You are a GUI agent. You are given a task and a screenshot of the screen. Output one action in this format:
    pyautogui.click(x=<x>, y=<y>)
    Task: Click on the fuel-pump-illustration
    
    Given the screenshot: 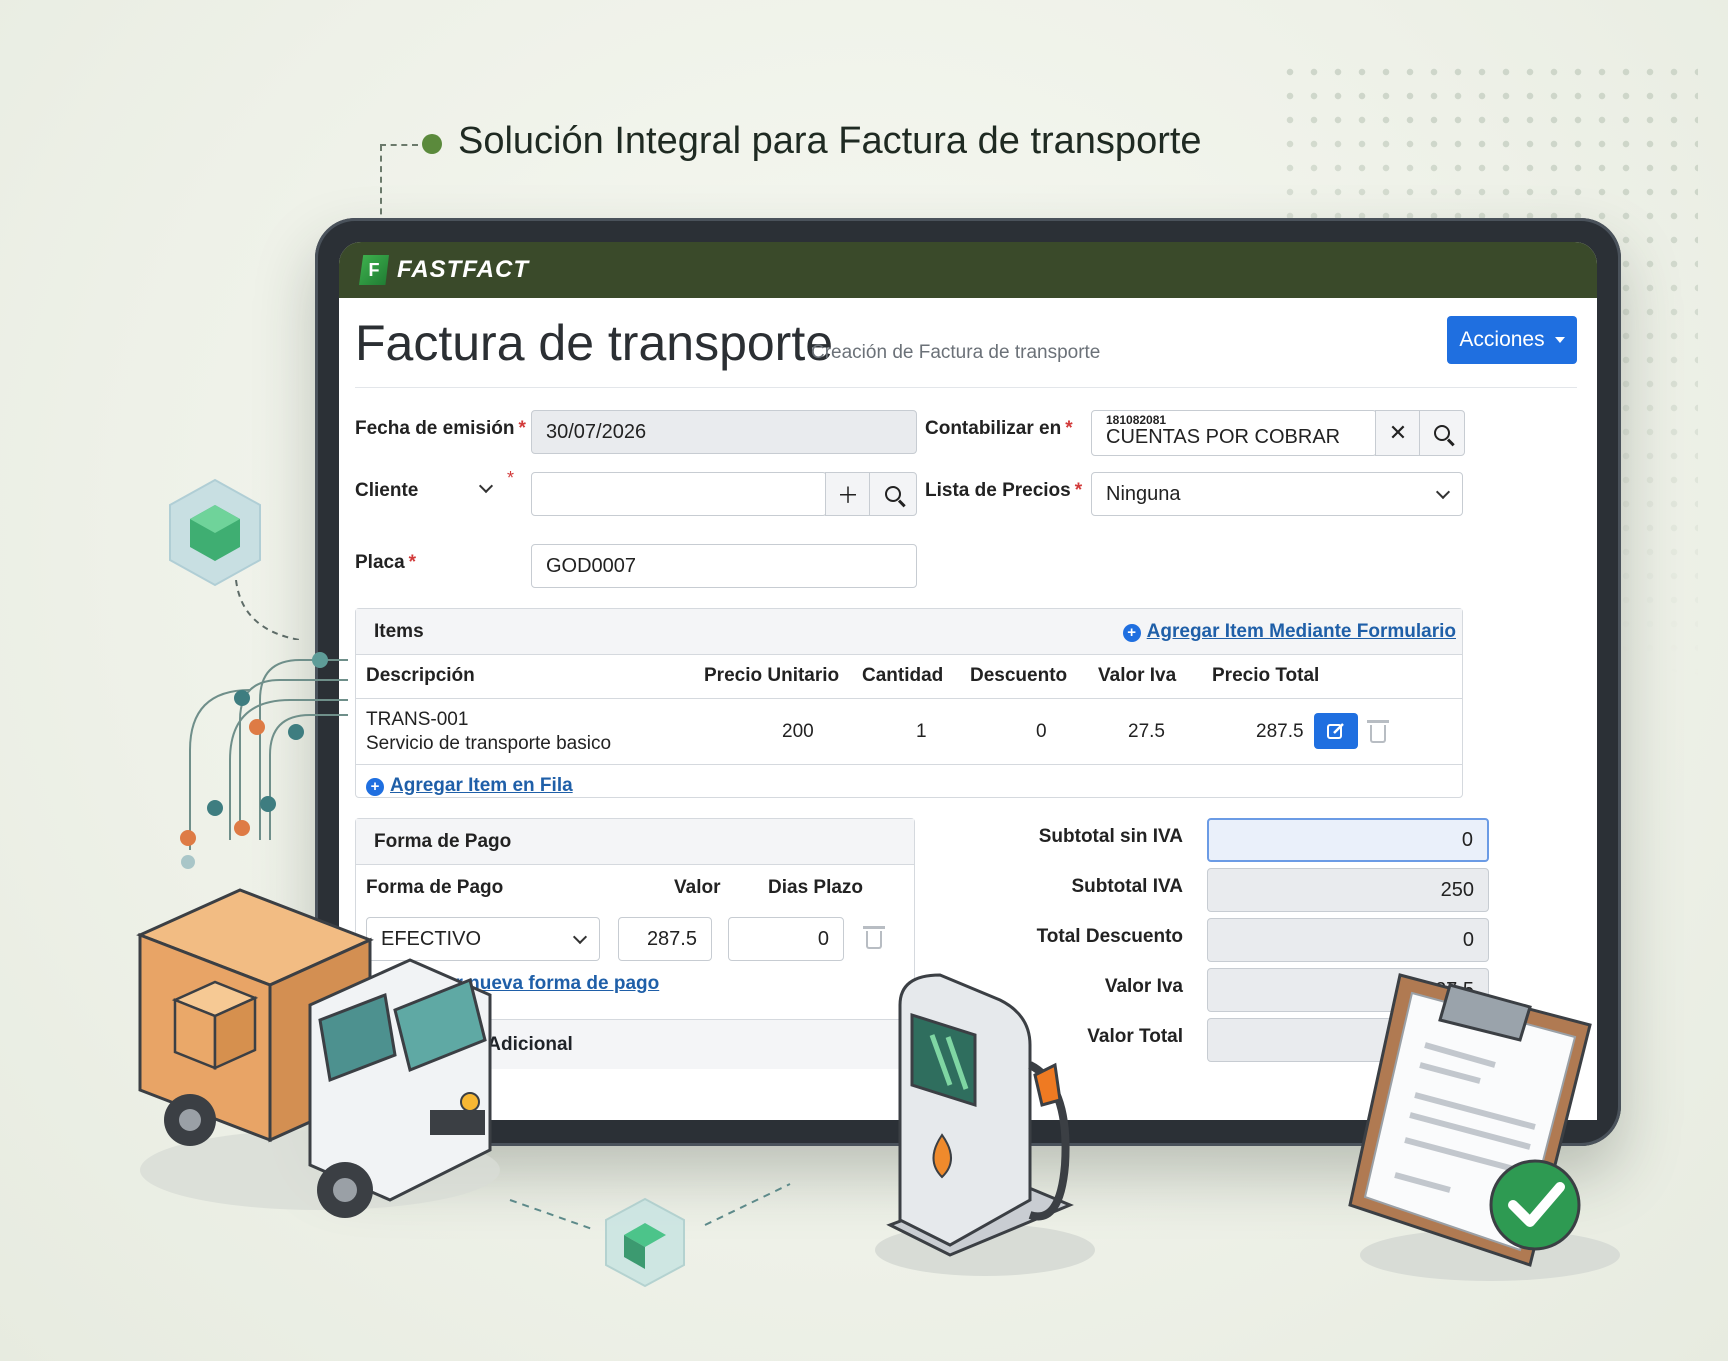 What is the action you would take?
    pyautogui.click(x=985, y=1124)
    